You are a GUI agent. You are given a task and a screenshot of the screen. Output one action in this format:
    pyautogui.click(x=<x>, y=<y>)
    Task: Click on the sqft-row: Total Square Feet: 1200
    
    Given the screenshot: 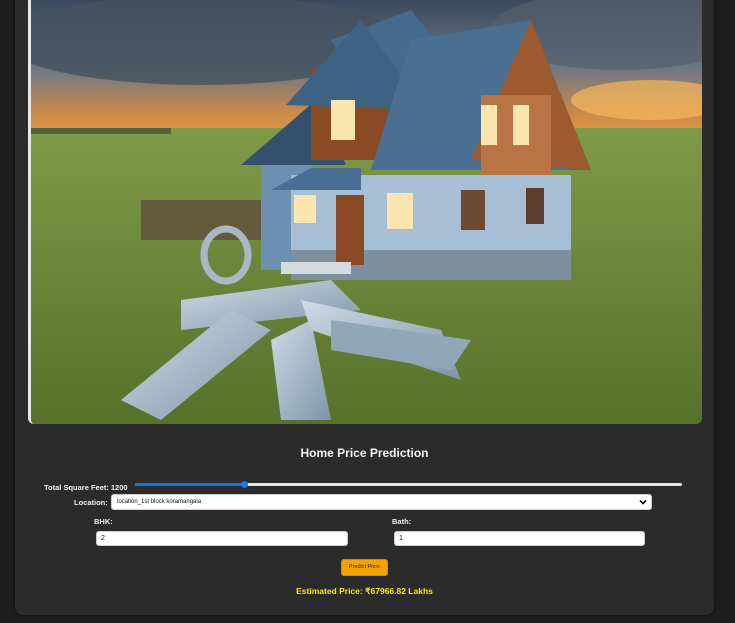 What is the action you would take?
    pyautogui.click(x=364, y=486)
    